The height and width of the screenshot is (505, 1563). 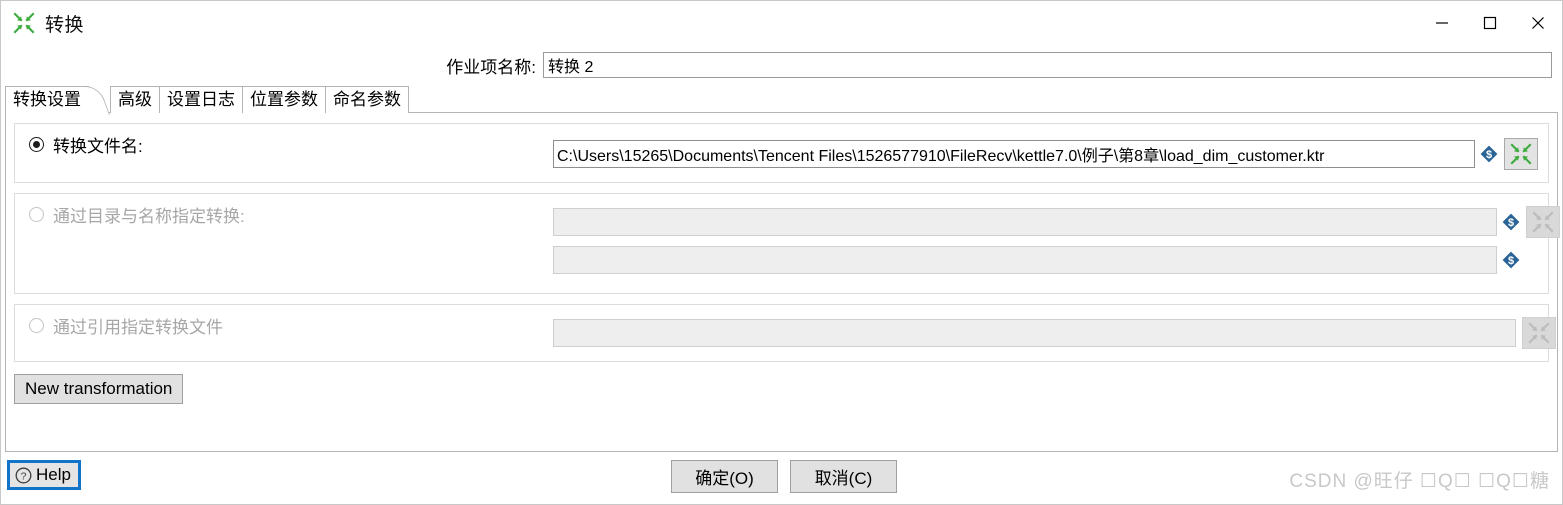 I want to click on tab-named-parameters: 命名参数, so click(x=367, y=99).